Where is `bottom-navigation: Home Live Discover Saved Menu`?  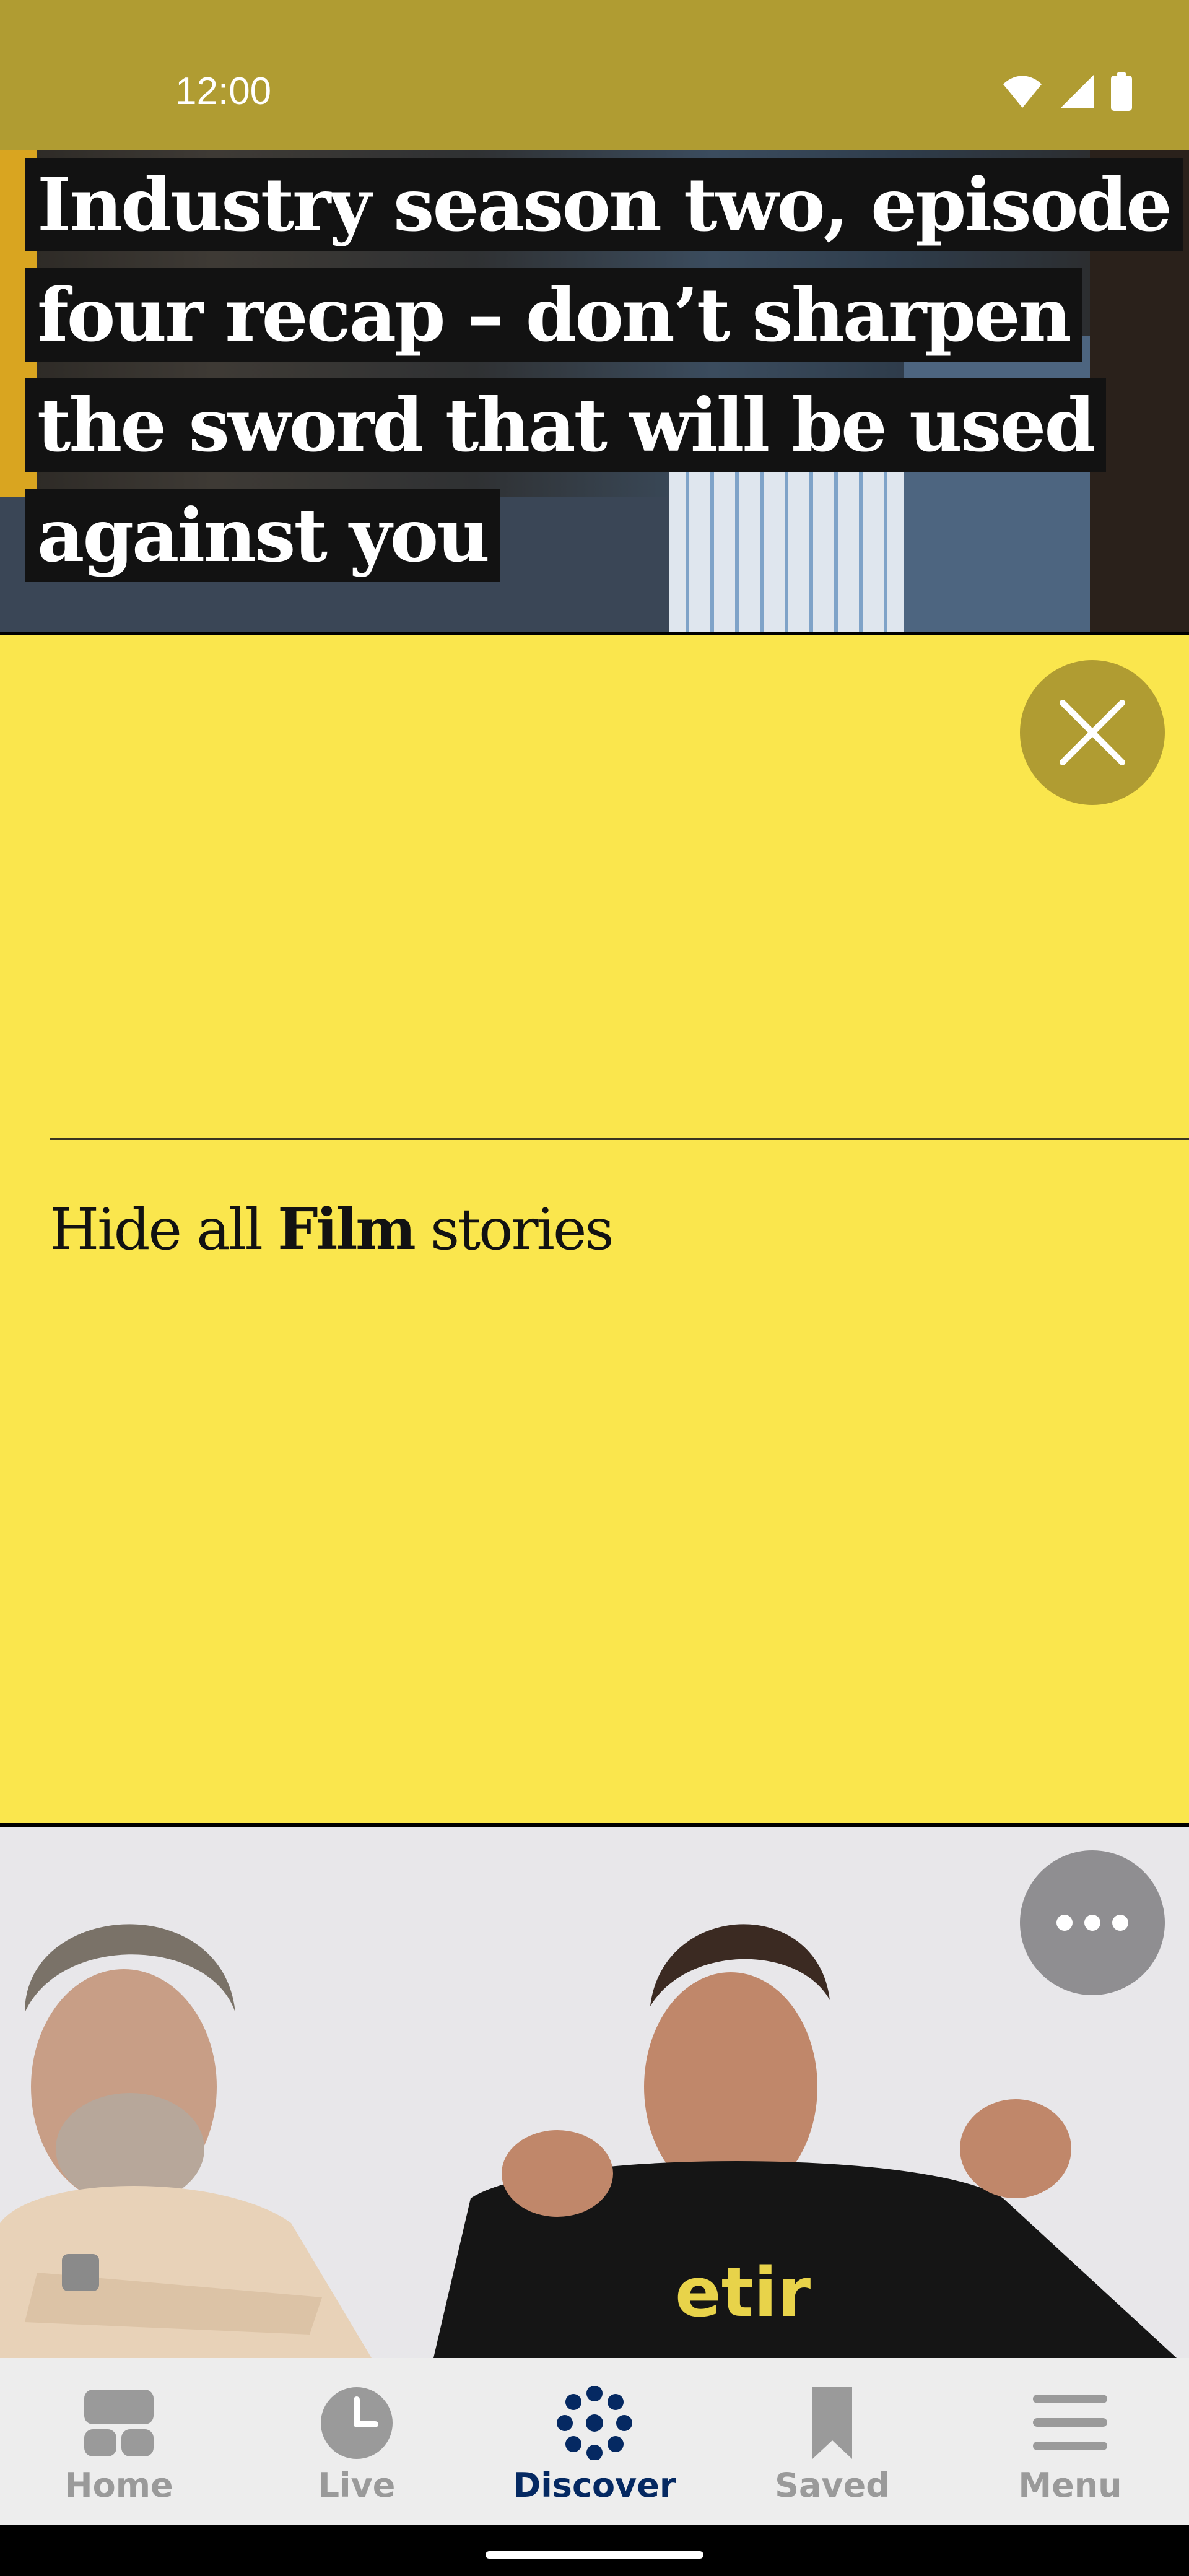 bottom-navigation: Home Live Discover Saved Menu is located at coordinates (594, 2441).